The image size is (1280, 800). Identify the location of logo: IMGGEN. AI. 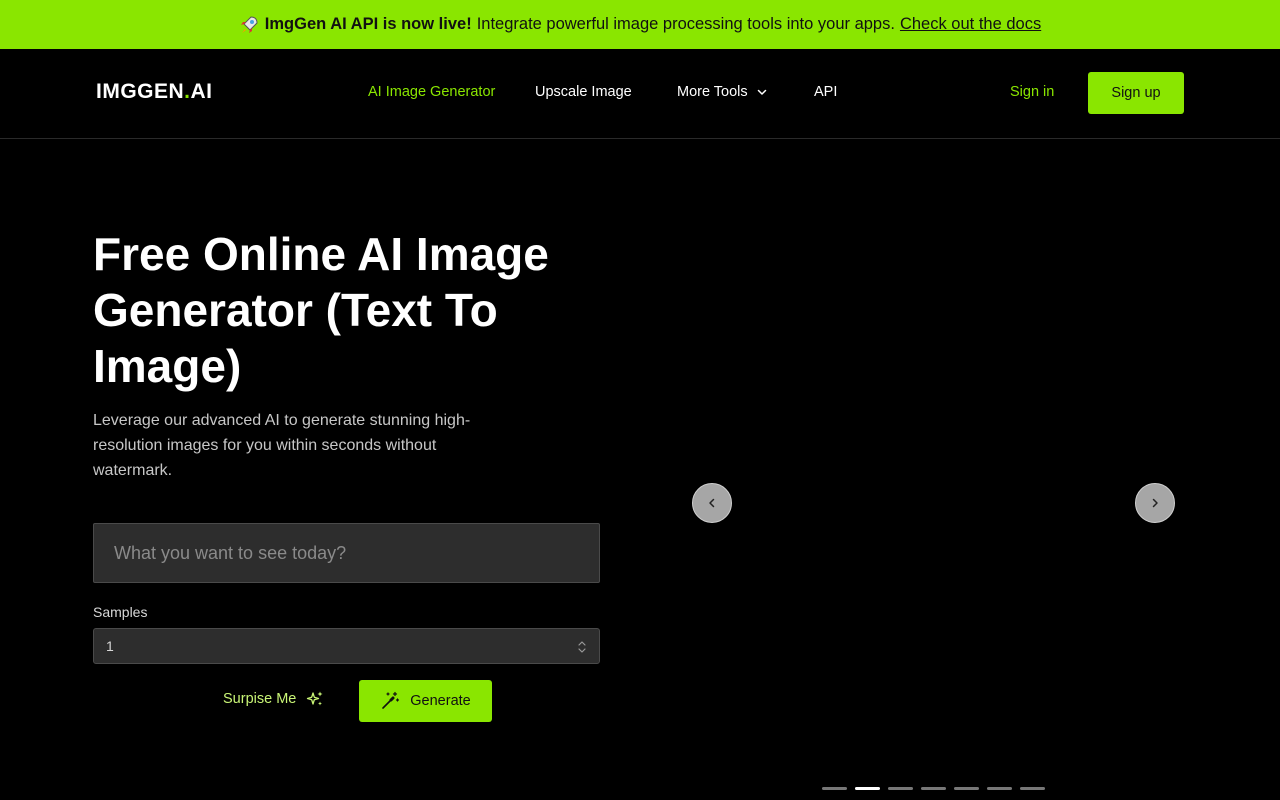
(154, 92).